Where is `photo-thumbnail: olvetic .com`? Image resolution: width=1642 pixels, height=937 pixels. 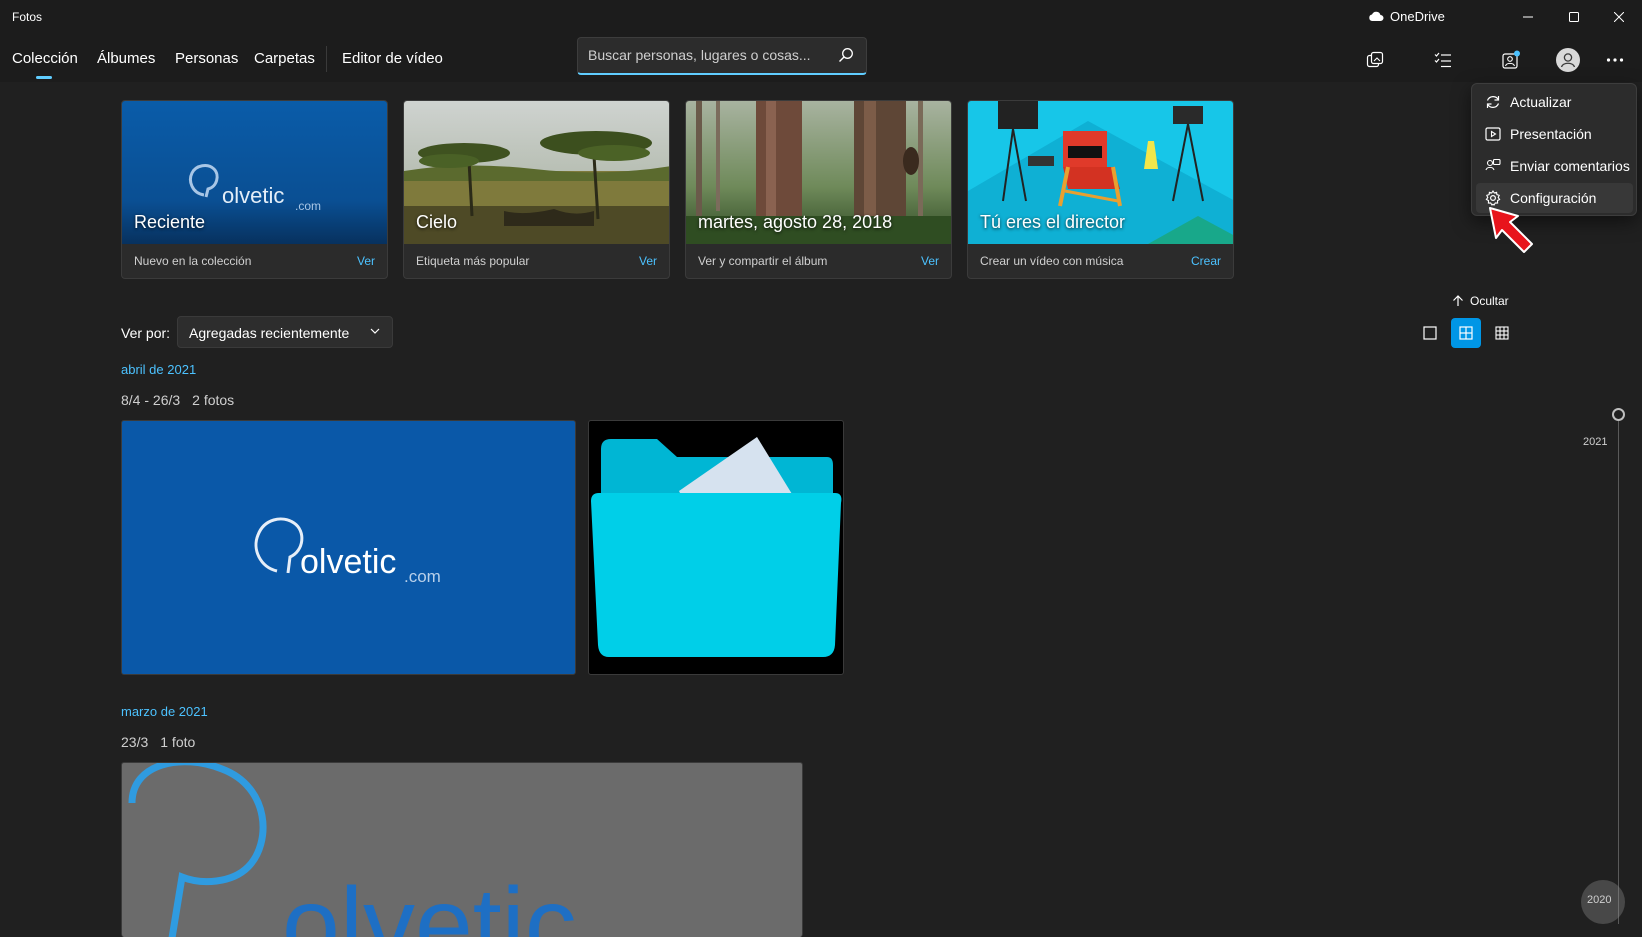
photo-thumbnail: olvetic .com is located at coordinates (348, 547).